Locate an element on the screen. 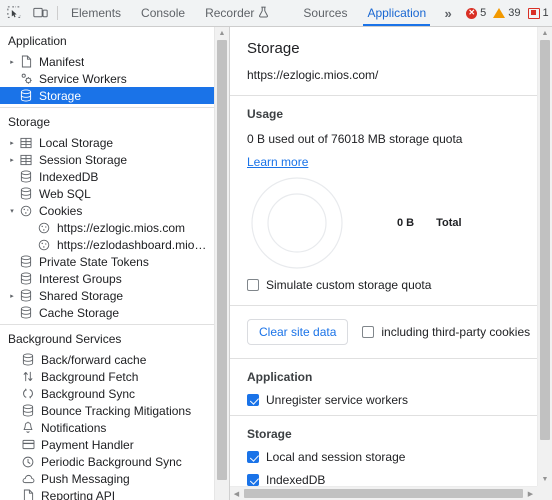 The height and width of the screenshot is (500, 552). tab-elements: Elements is located at coordinates (96, 13).